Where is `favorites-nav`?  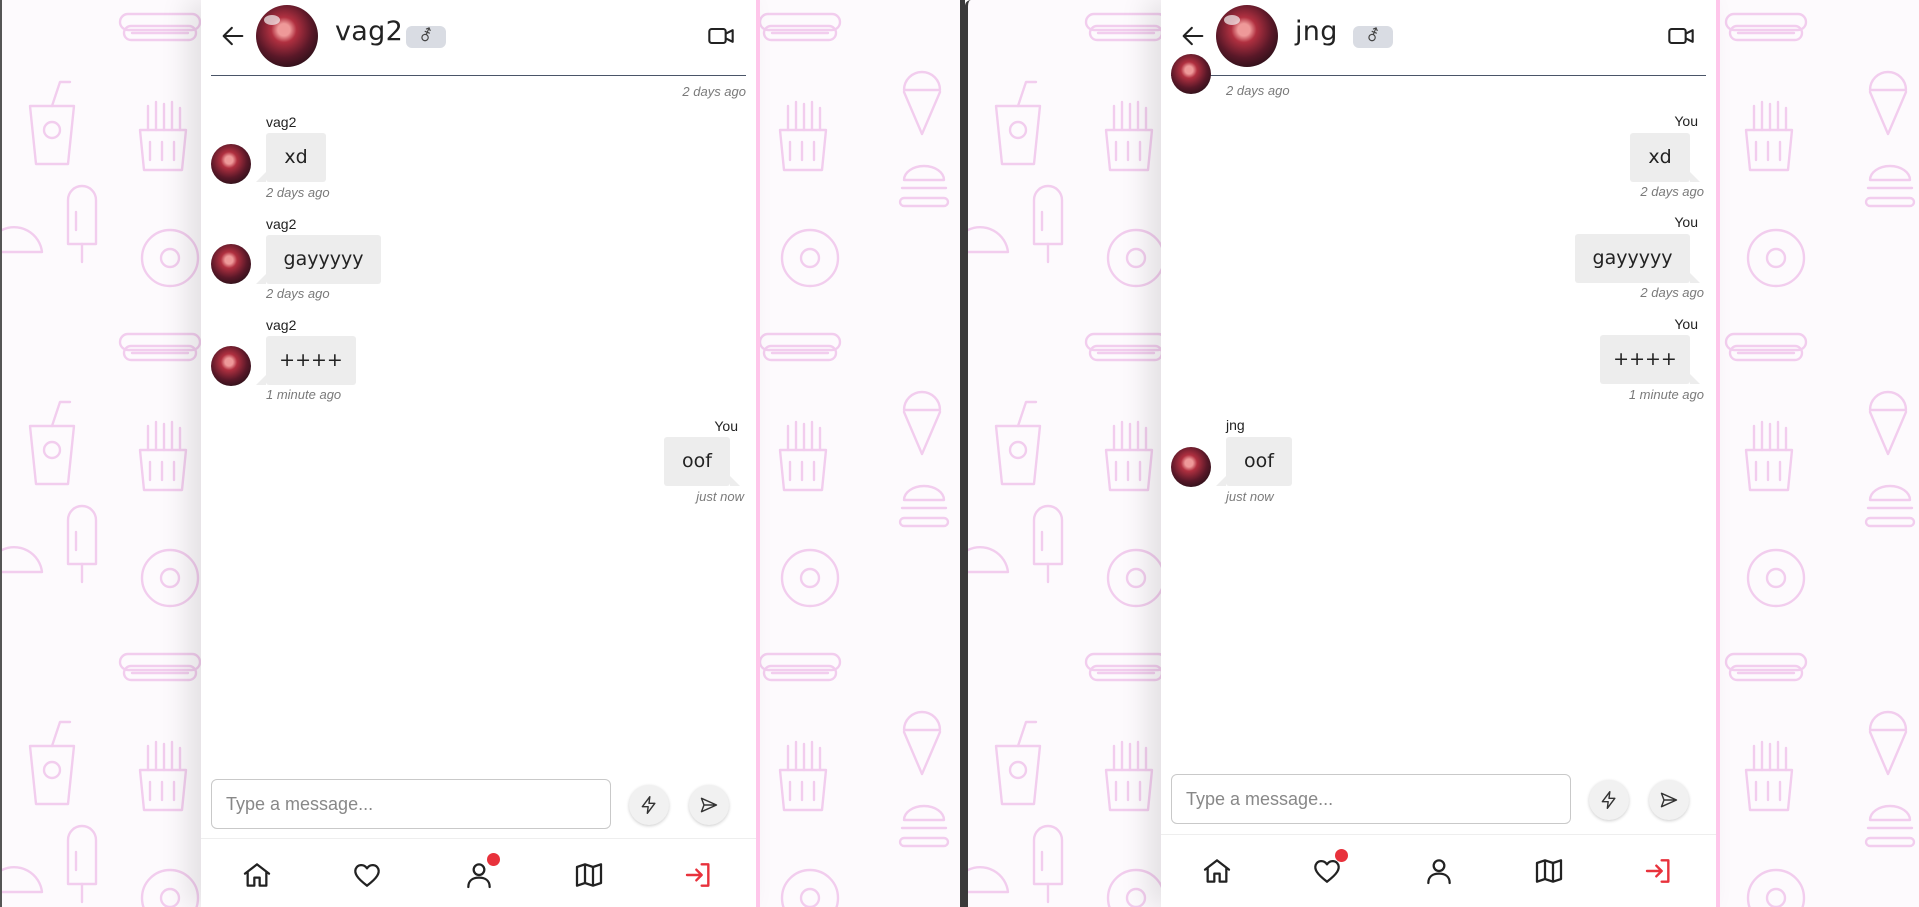 favorites-nav is located at coordinates (1329, 868).